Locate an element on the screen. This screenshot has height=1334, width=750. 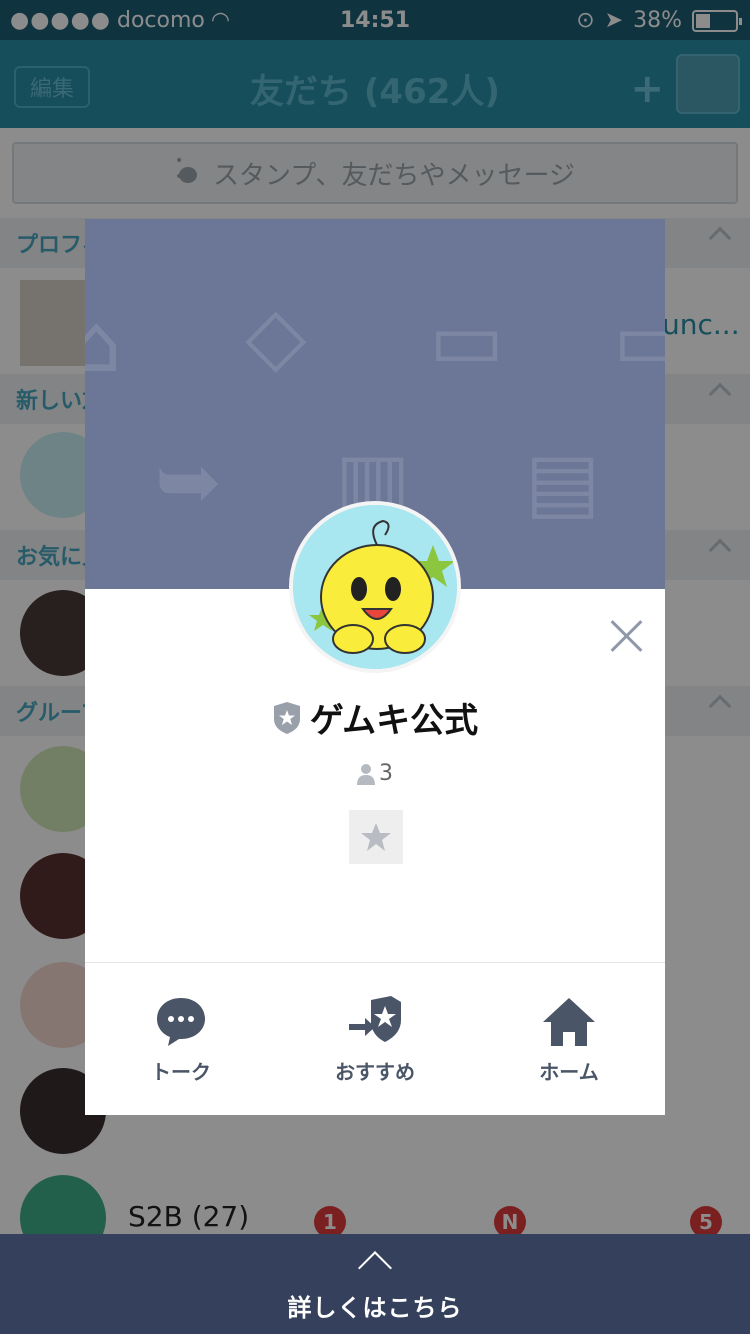
mascot-icon is located at coordinates (375, 587).